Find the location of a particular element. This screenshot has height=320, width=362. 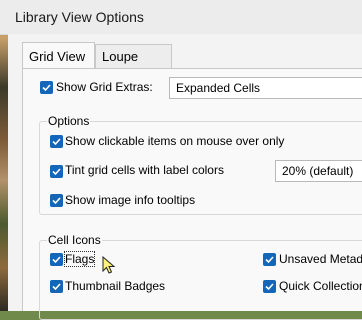

quick-collection-checkbox is located at coordinates (269, 286).